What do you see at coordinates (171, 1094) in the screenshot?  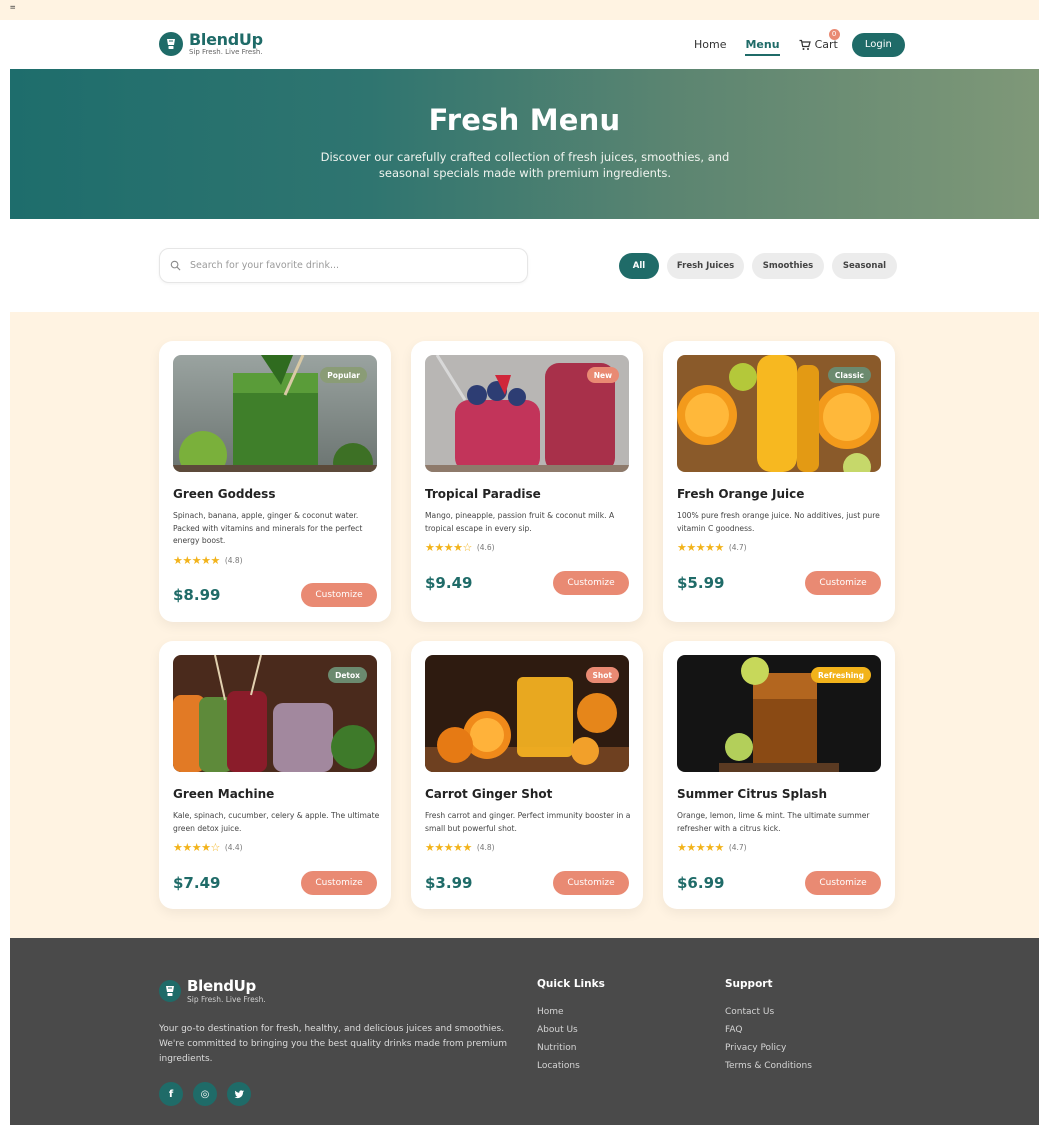 I see `facebook-icon: f` at bounding box center [171, 1094].